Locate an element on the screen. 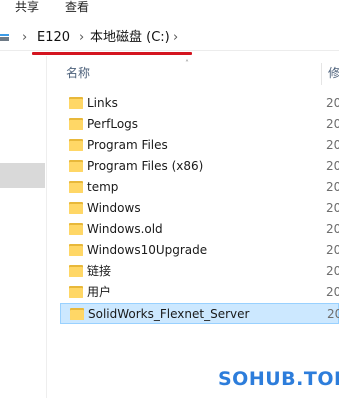  navigation-pane is located at coordinates (23, 227).